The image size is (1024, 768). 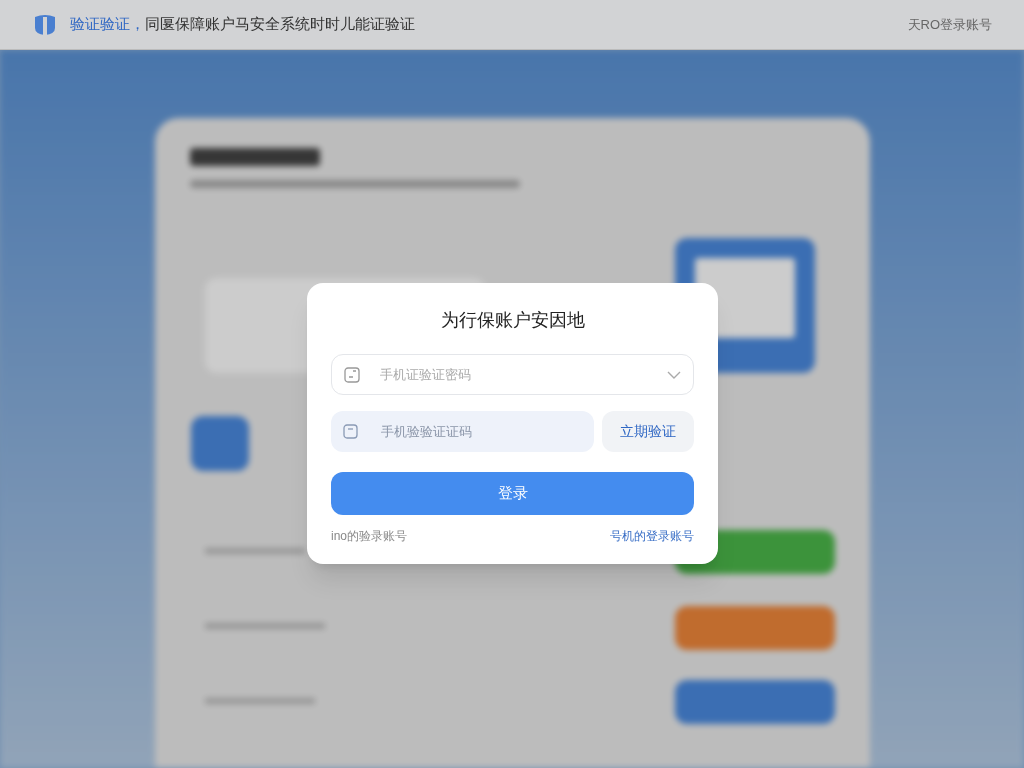 What do you see at coordinates (425, 374) in the screenshot?
I see `select-placeholder: 手机证验证密码` at bounding box center [425, 374].